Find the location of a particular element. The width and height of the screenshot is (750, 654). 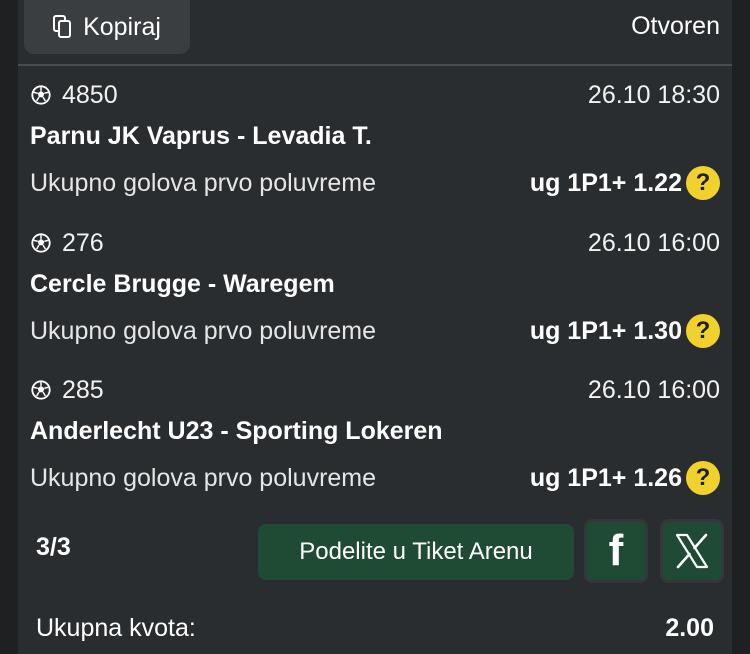

facebook-share-button: f is located at coordinates (616, 551).